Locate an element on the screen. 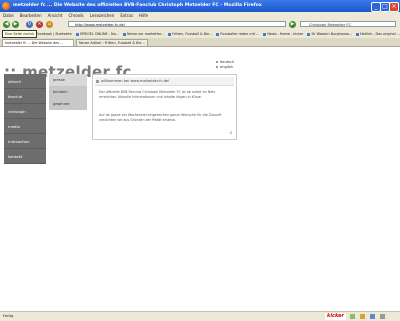  rss-icon is located at coordinates (362, 316).